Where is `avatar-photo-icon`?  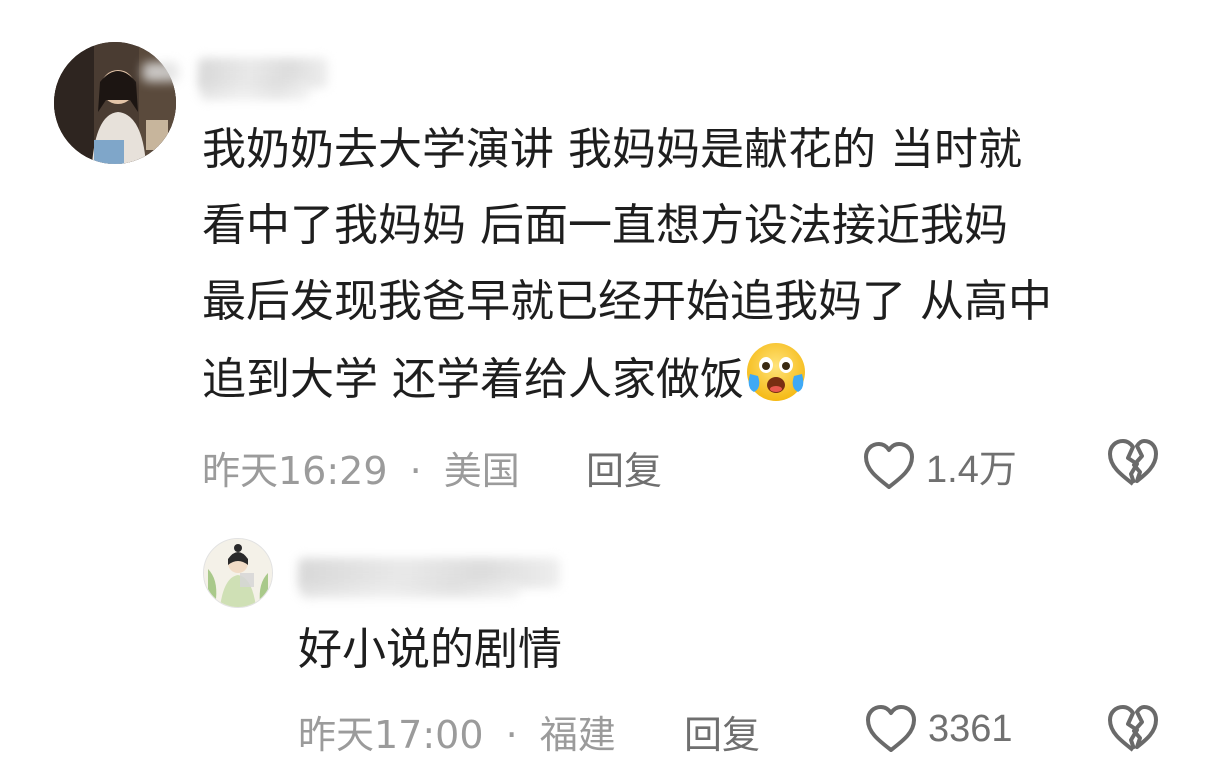
avatar-photo-icon is located at coordinates (115, 103).